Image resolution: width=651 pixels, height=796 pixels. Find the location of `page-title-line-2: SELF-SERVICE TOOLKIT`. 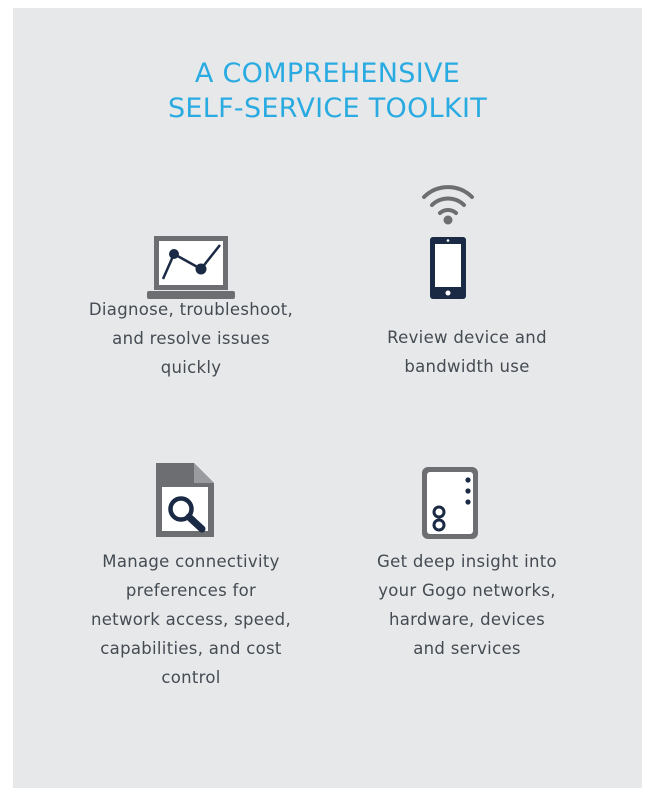

page-title-line-2: SELF-SERVICE TOOLKIT is located at coordinates (327, 108).